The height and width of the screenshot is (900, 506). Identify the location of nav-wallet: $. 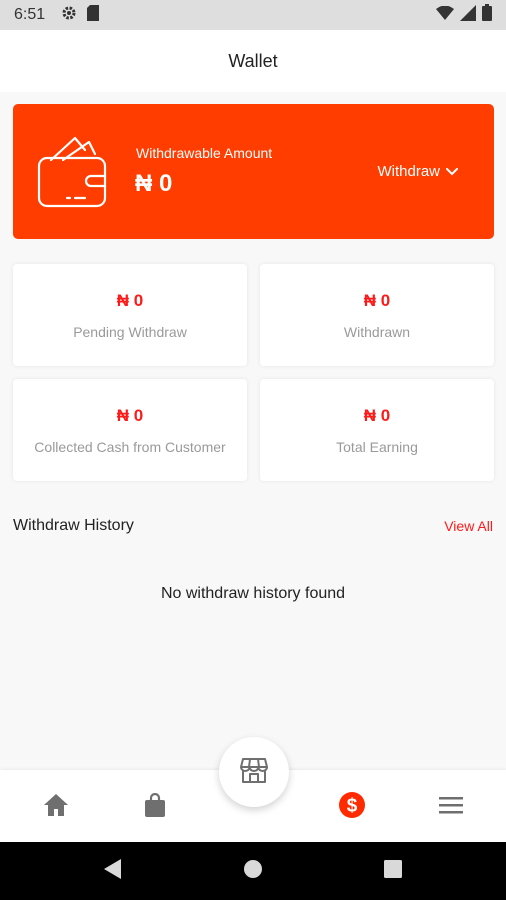
(352, 807).